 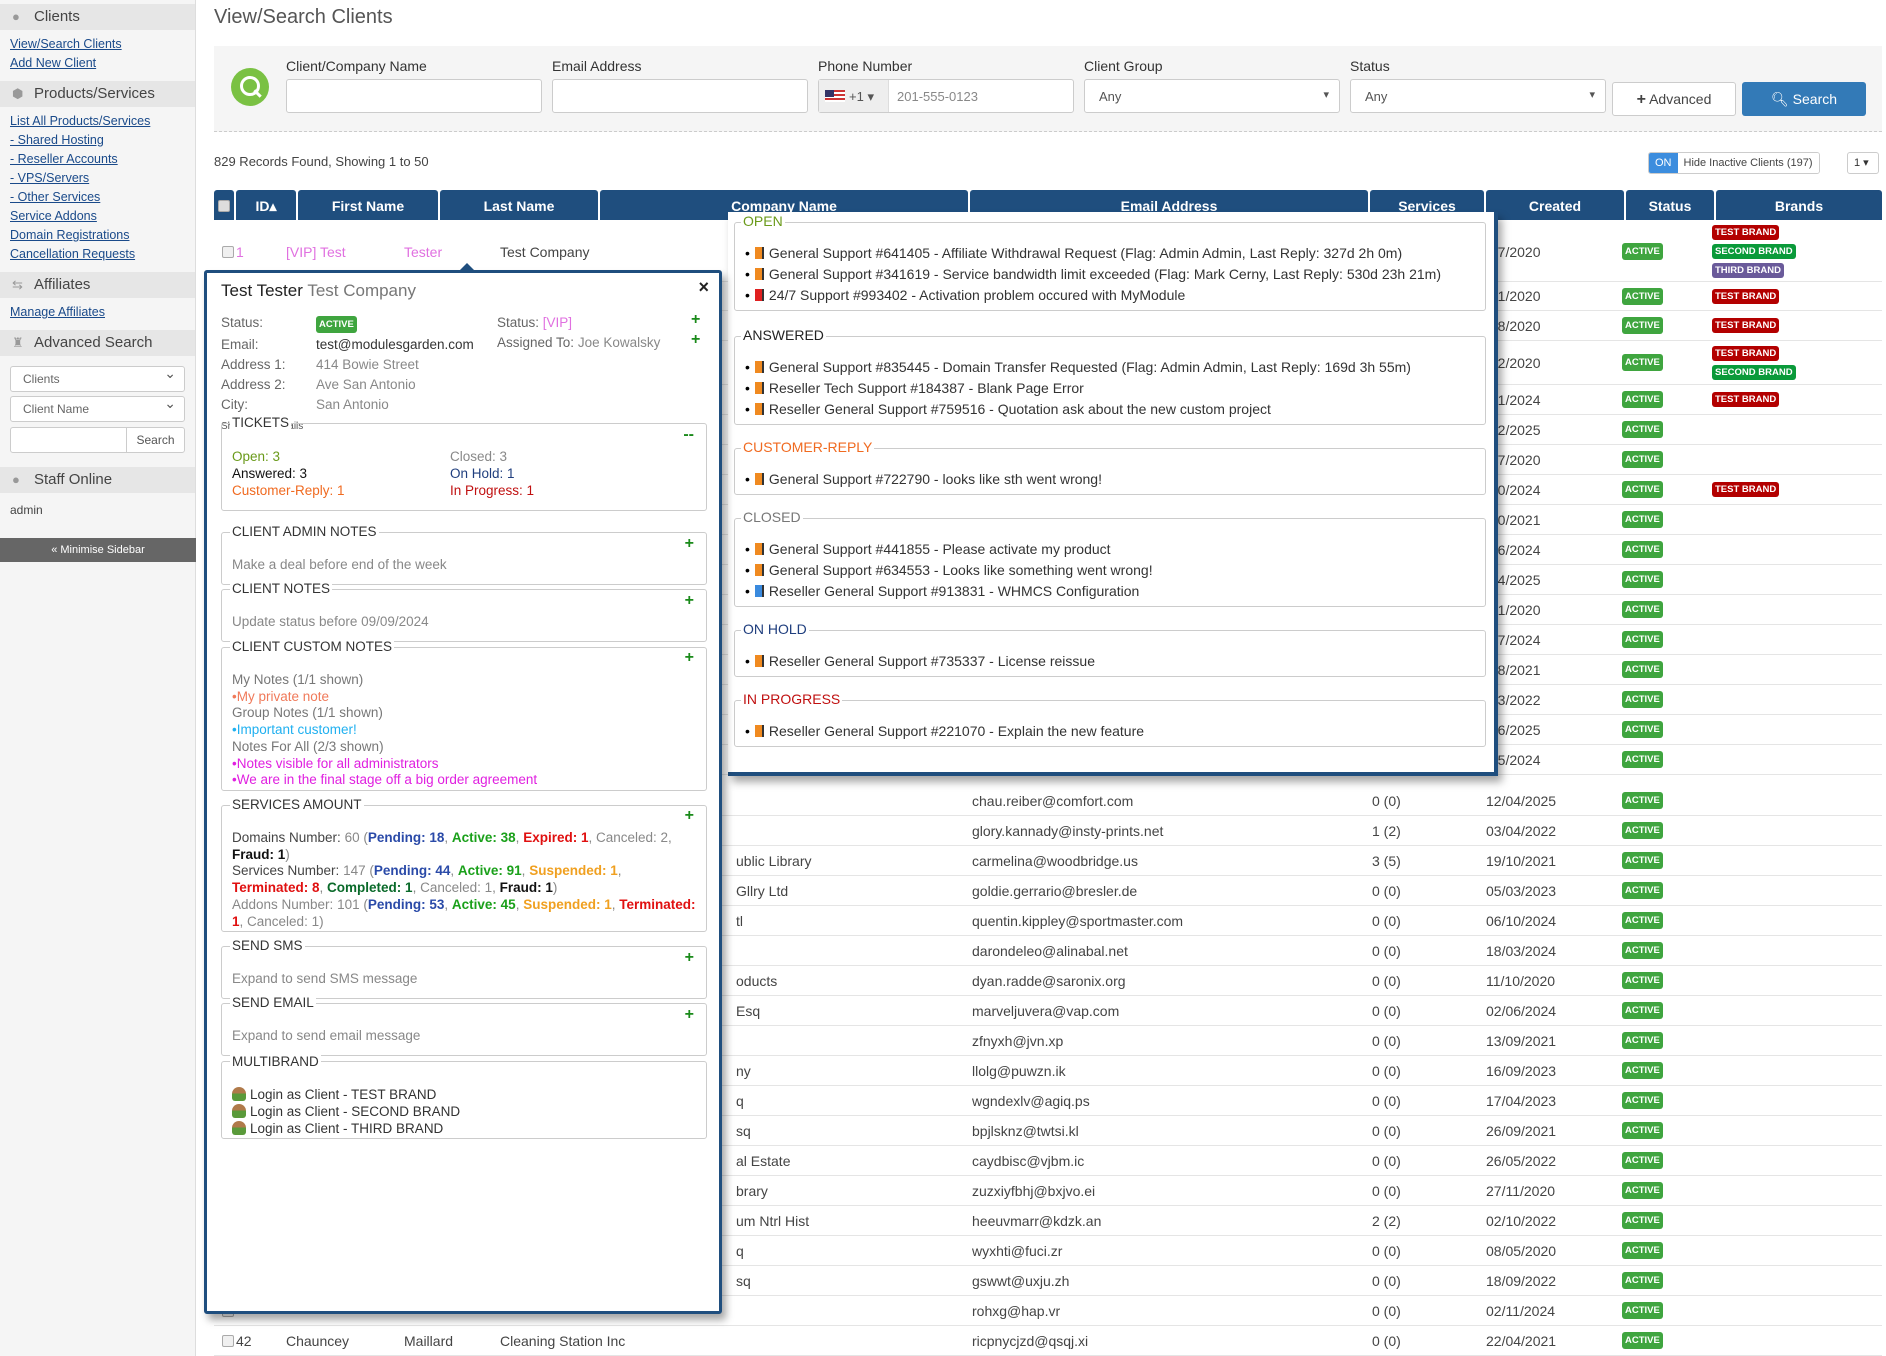 I want to click on login-as-client-third-brand: Login as Client - THIRD BRAND, so click(x=464, y=1128).